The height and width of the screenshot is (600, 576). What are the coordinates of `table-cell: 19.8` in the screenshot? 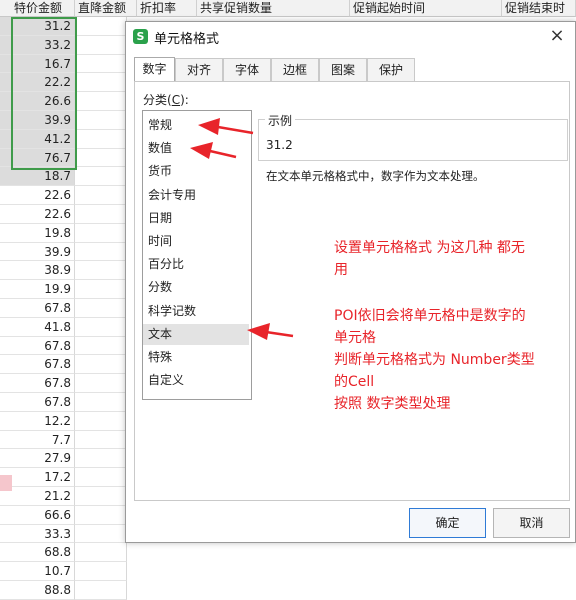 It's located at (37, 233).